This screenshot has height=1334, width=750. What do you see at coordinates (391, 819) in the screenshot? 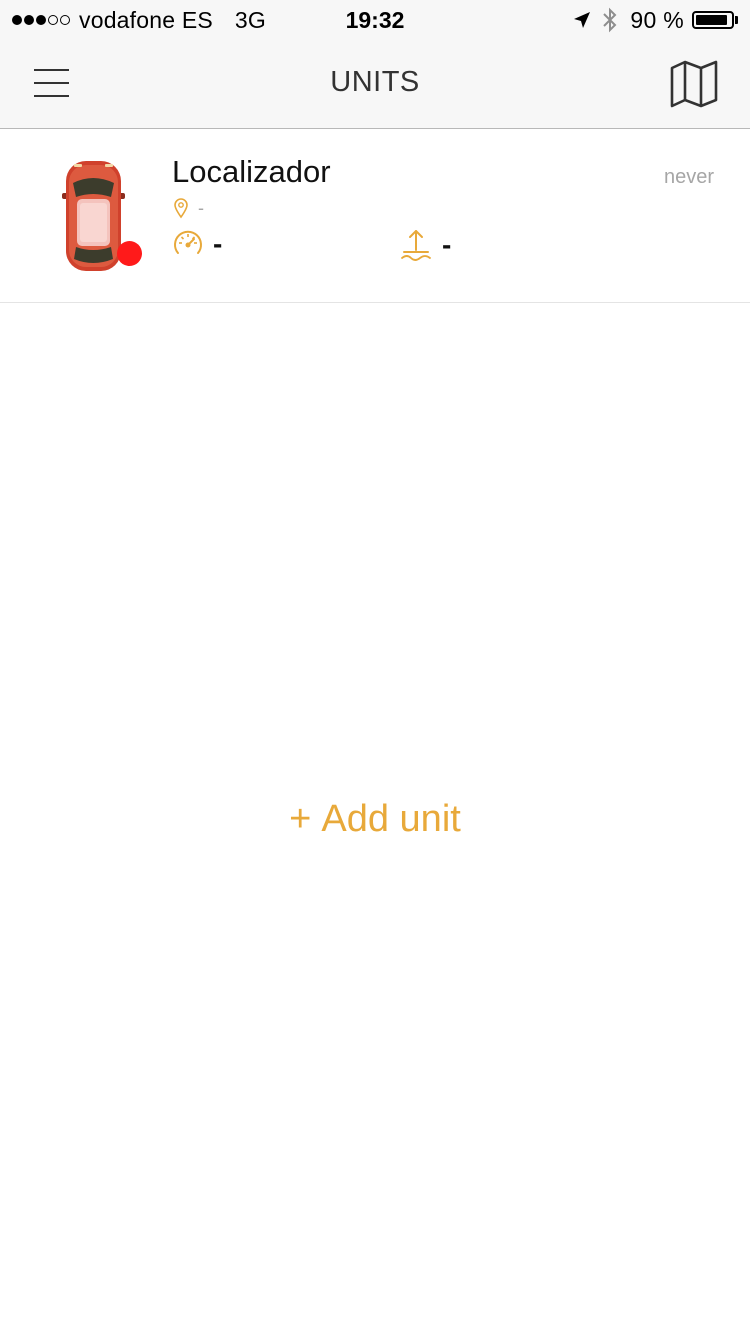
I see `add-unit-label: Add unit` at bounding box center [391, 819].